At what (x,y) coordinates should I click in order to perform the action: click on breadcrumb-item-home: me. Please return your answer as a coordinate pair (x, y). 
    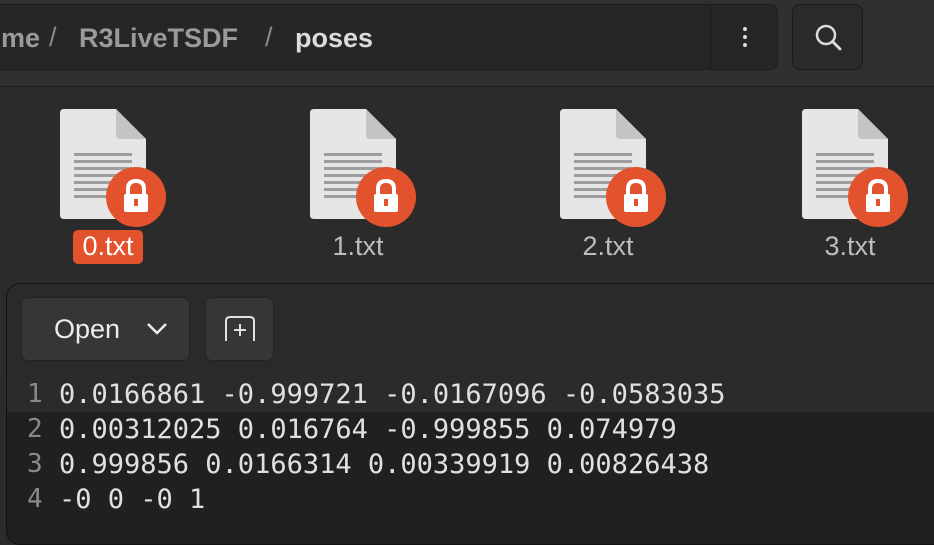
    Looking at the image, I should click on (20, 38).